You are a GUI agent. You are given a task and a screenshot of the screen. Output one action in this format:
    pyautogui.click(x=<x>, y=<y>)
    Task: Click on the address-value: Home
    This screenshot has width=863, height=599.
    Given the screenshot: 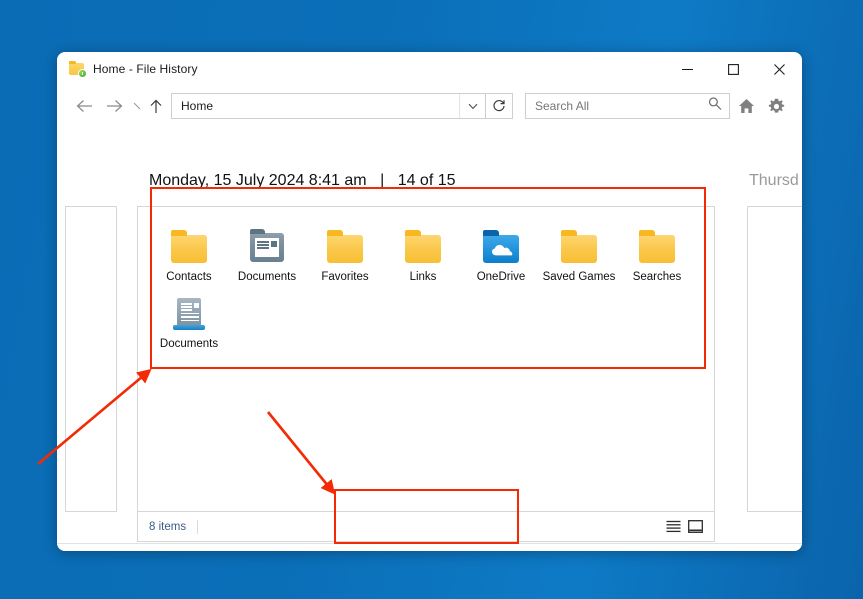 What is the action you would take?
    pyautogui.click(x=197, y=106)
    